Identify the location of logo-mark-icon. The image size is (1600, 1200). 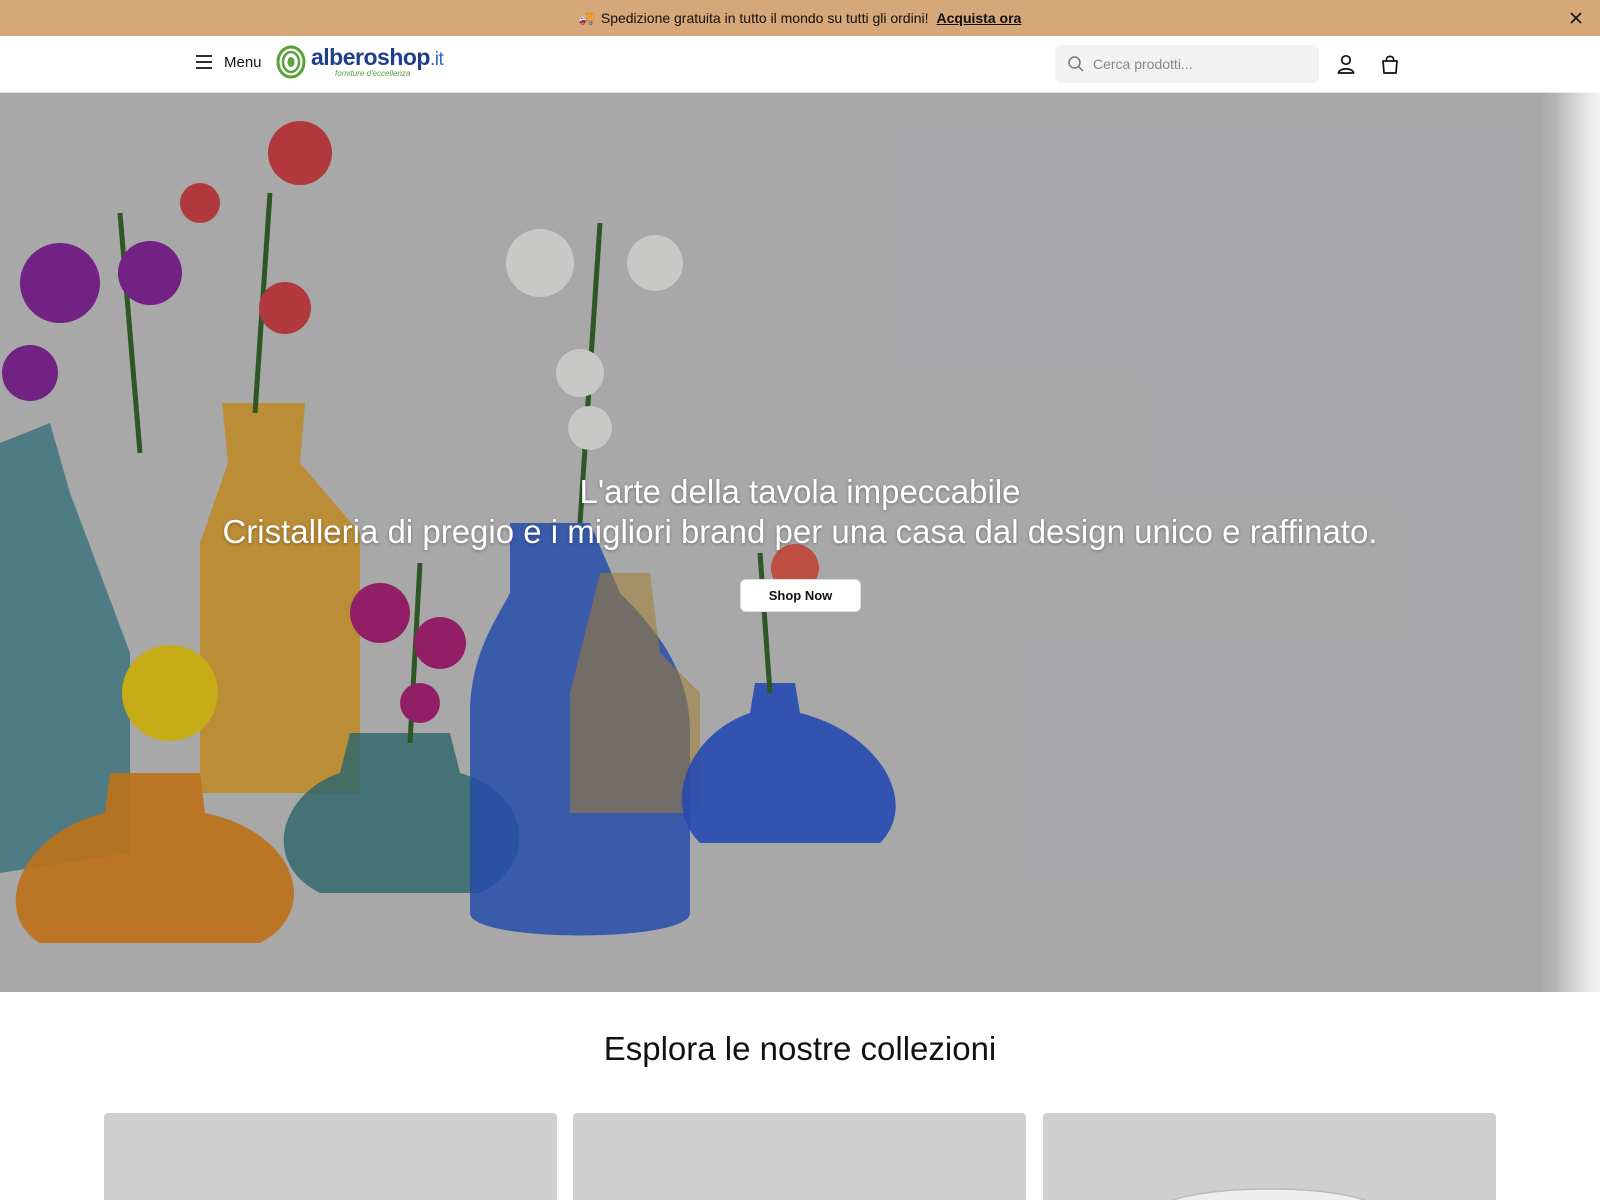
(291, 62).